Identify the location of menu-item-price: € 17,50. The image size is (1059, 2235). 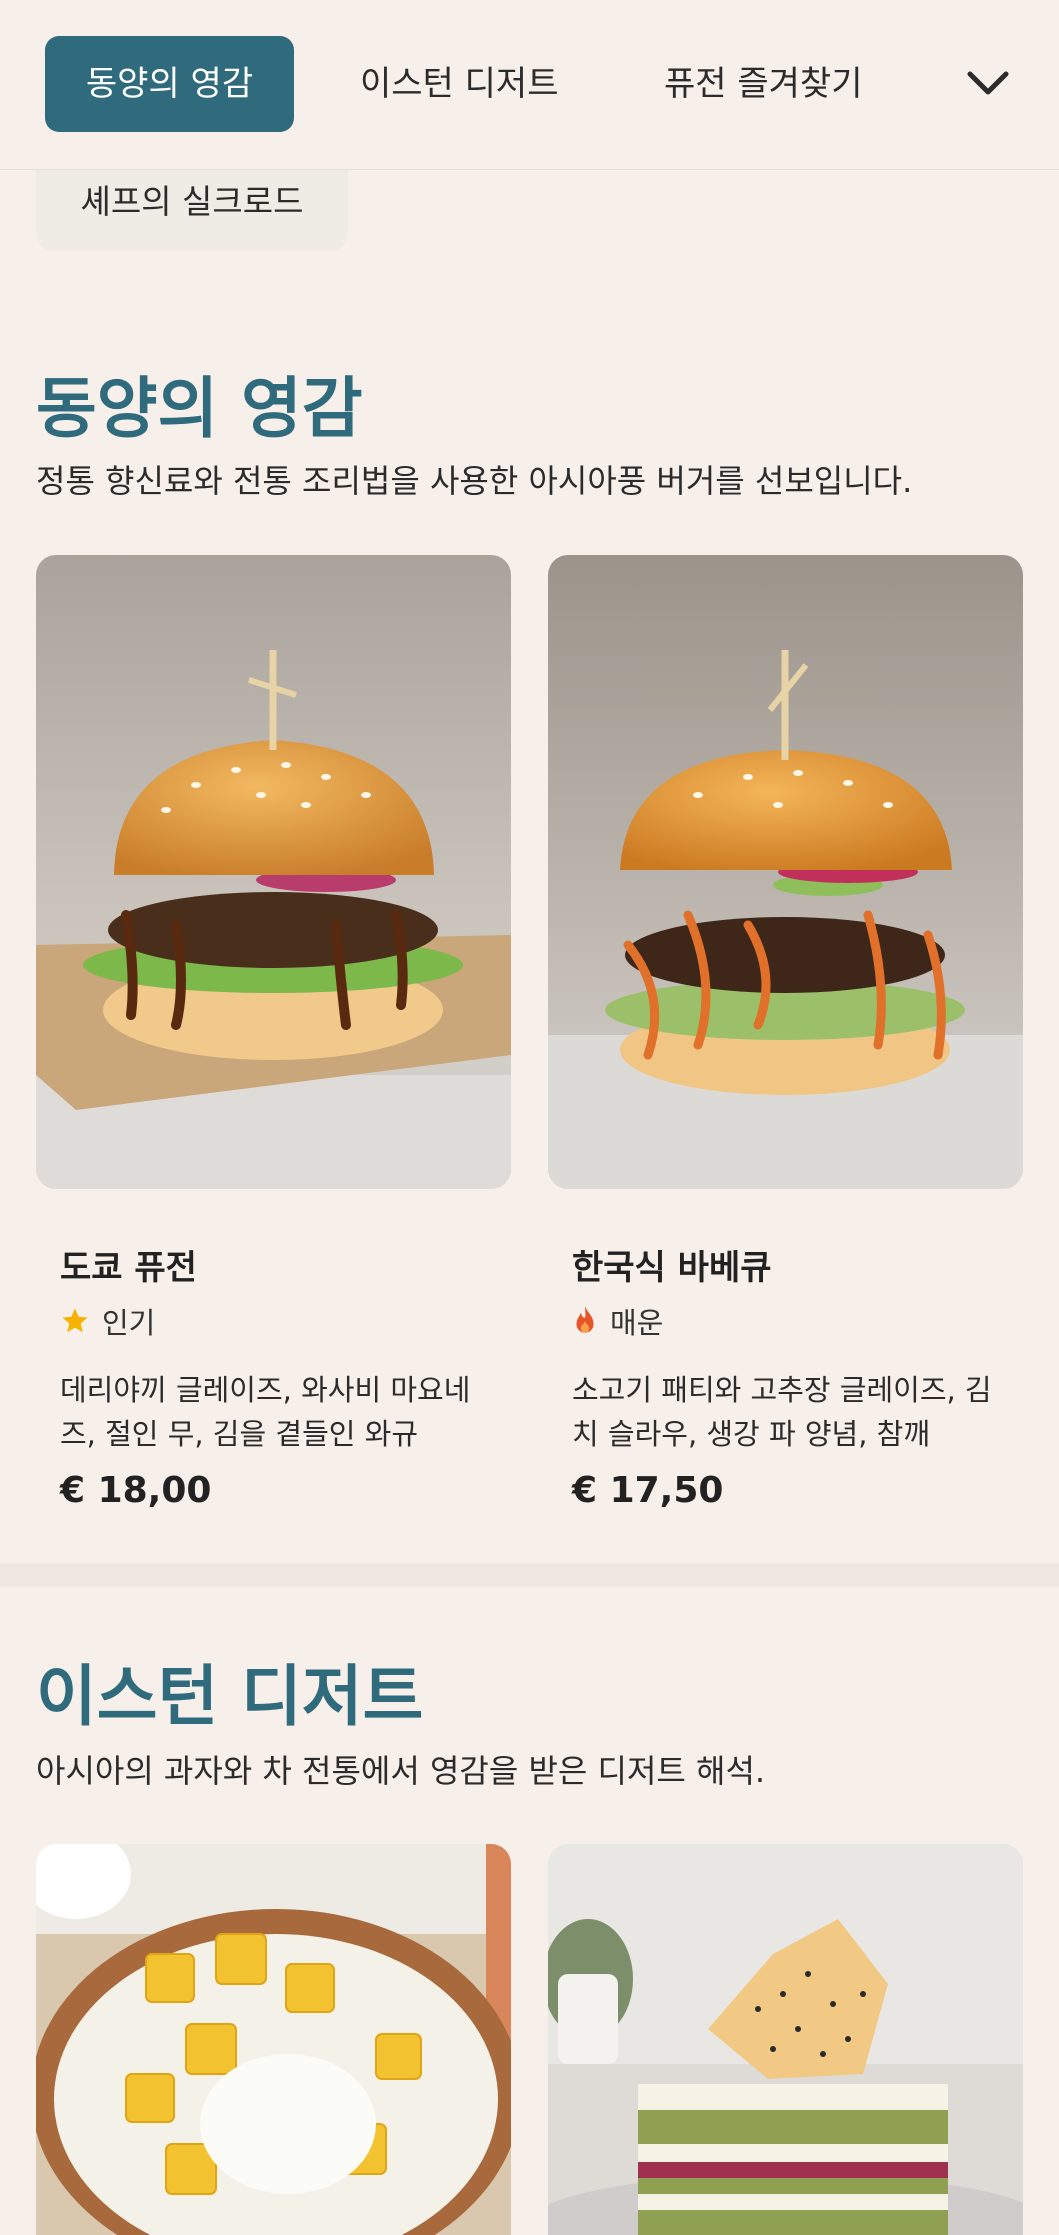
(648, 1490).